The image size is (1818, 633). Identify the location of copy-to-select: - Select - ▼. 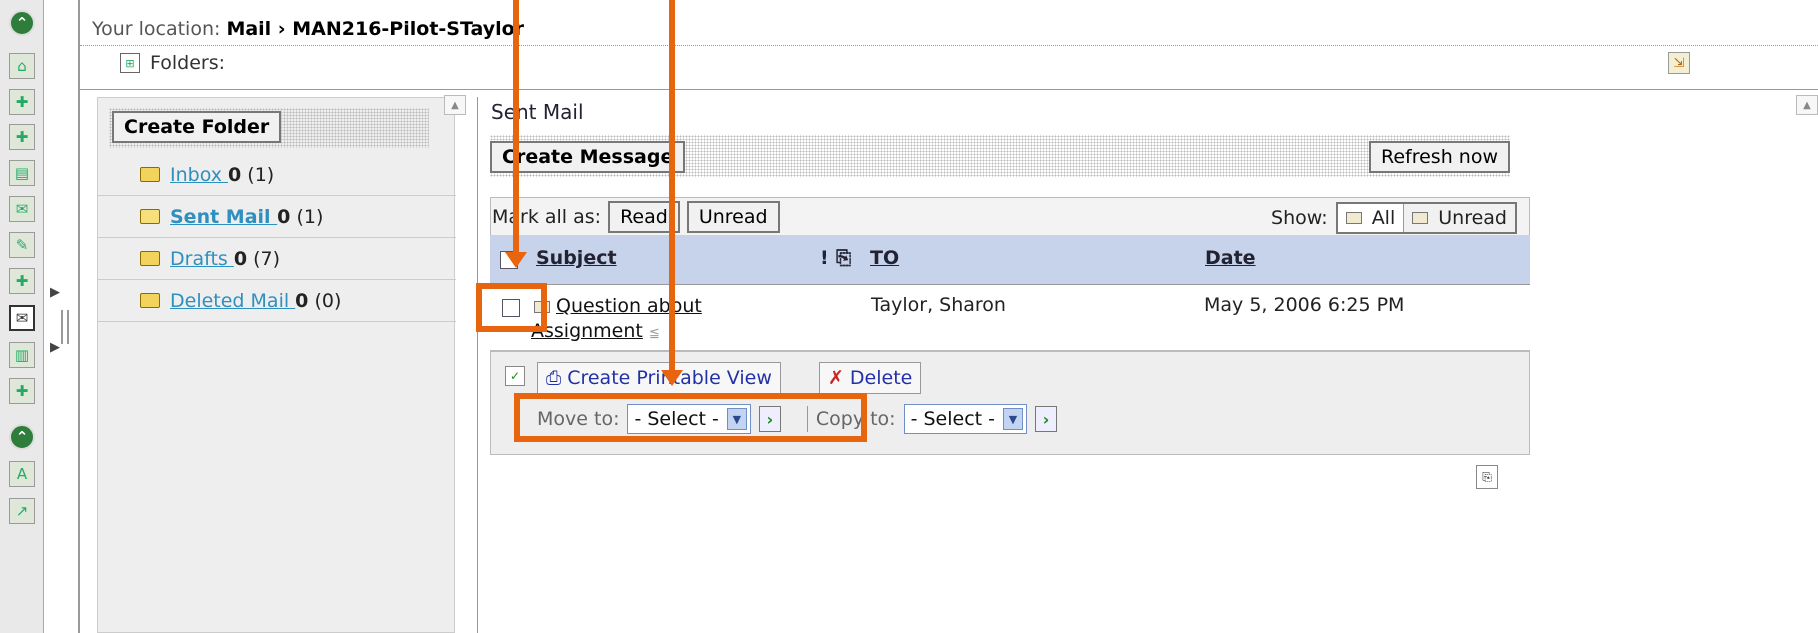
(965, 419).